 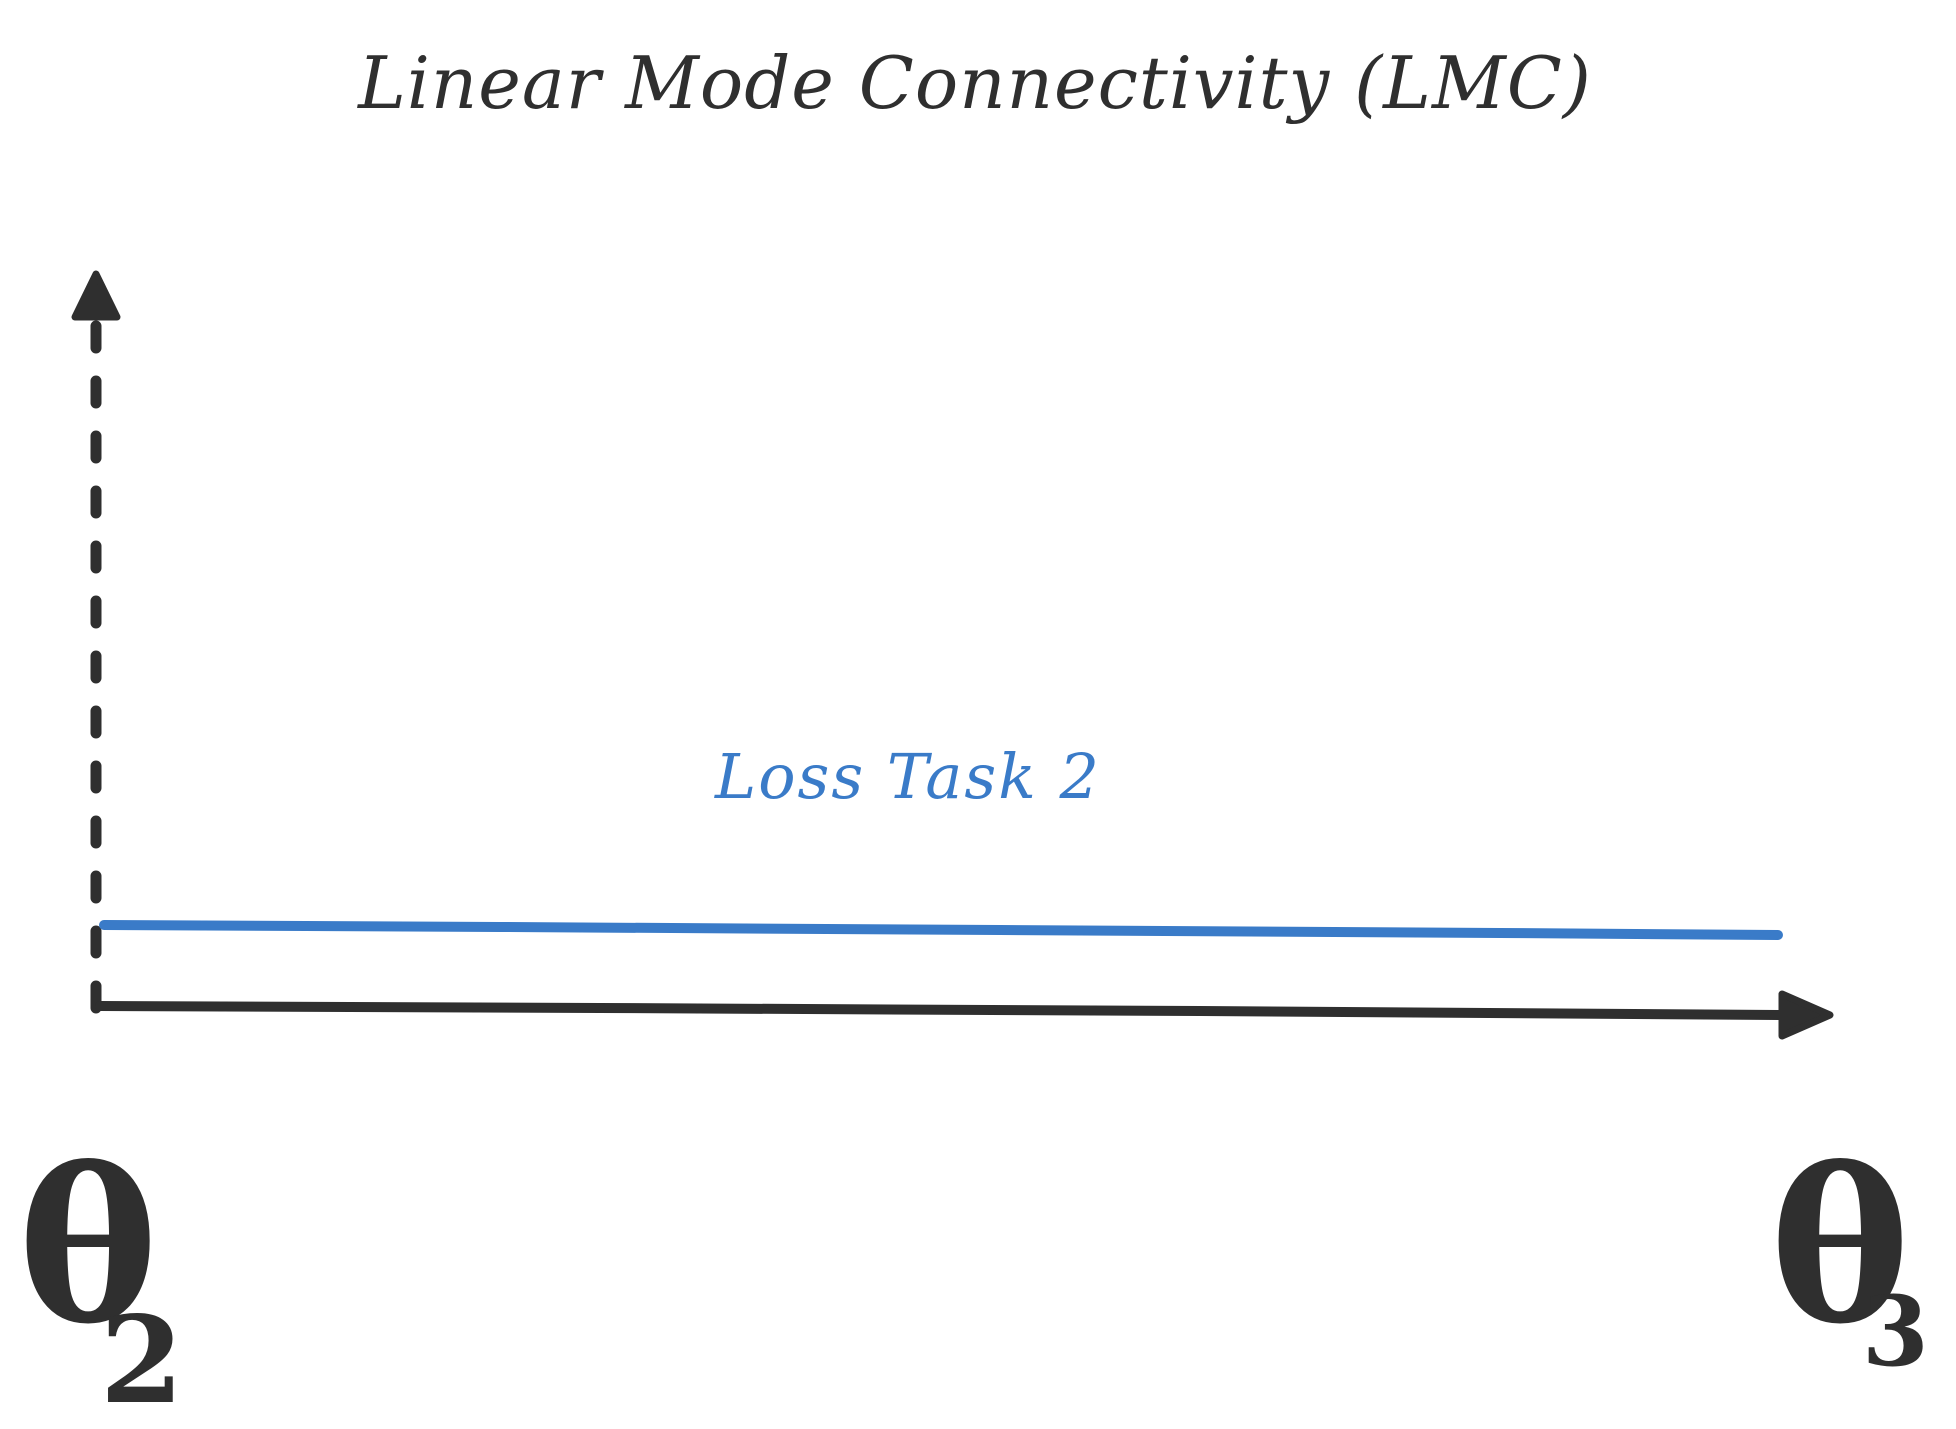 I want to click on vertical-axis-arrowhead, so click(x=96, y=295).